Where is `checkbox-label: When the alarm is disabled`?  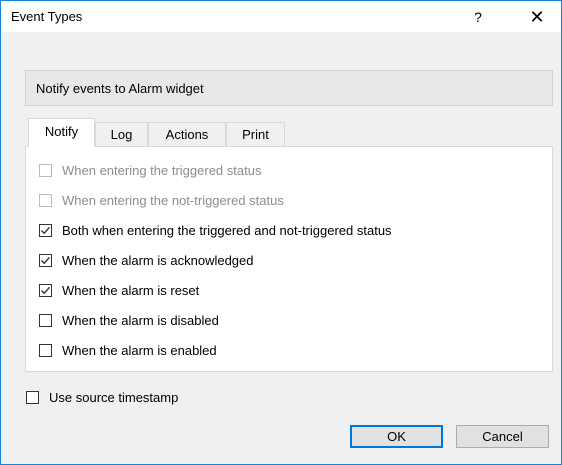
checkbox-label: When the alarm is disabled is located at coordinates (140, 320).